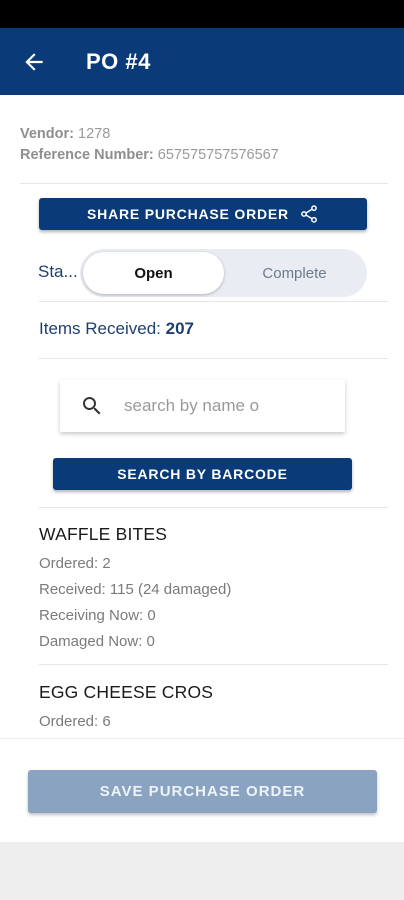  What do you see at coordinates (202, 14) in the screenshot?
I see `status-bar` at bounding box center [202, 14].